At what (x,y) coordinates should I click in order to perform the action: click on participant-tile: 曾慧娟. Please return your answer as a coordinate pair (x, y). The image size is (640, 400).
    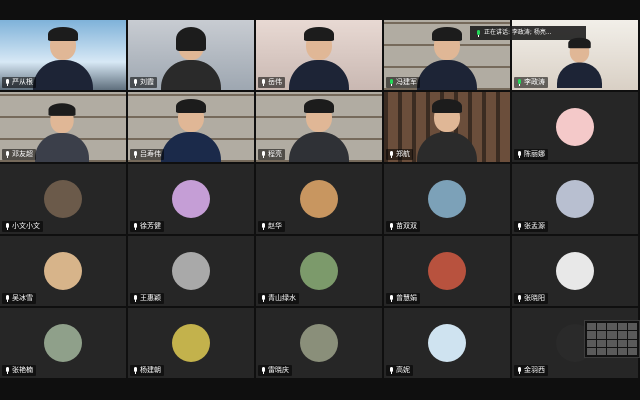
    Looking at the image, I should click on (447, 271).